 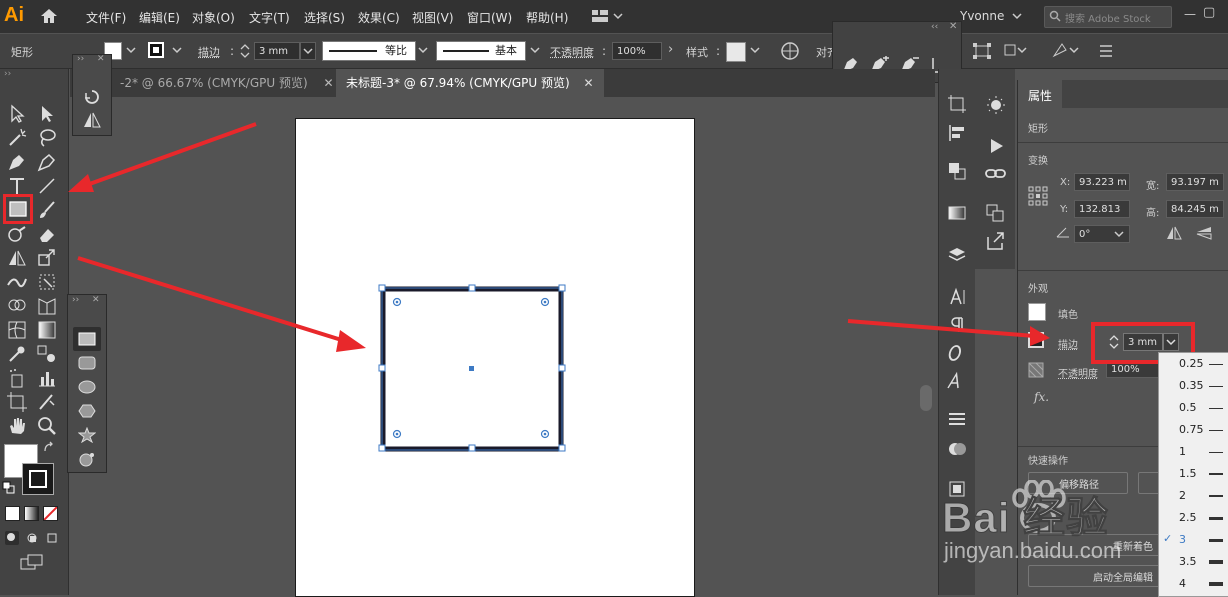 What do you see at coordinates (949, 333) in the screenshot?
I see `arrow-to-stroke-weight` at bounding box center [949, 333].